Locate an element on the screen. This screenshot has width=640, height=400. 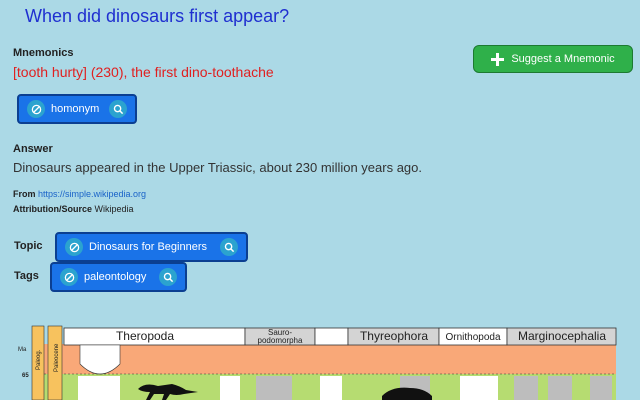
group-thyreophora: Thyreophora is located at coordinates (394, 336).